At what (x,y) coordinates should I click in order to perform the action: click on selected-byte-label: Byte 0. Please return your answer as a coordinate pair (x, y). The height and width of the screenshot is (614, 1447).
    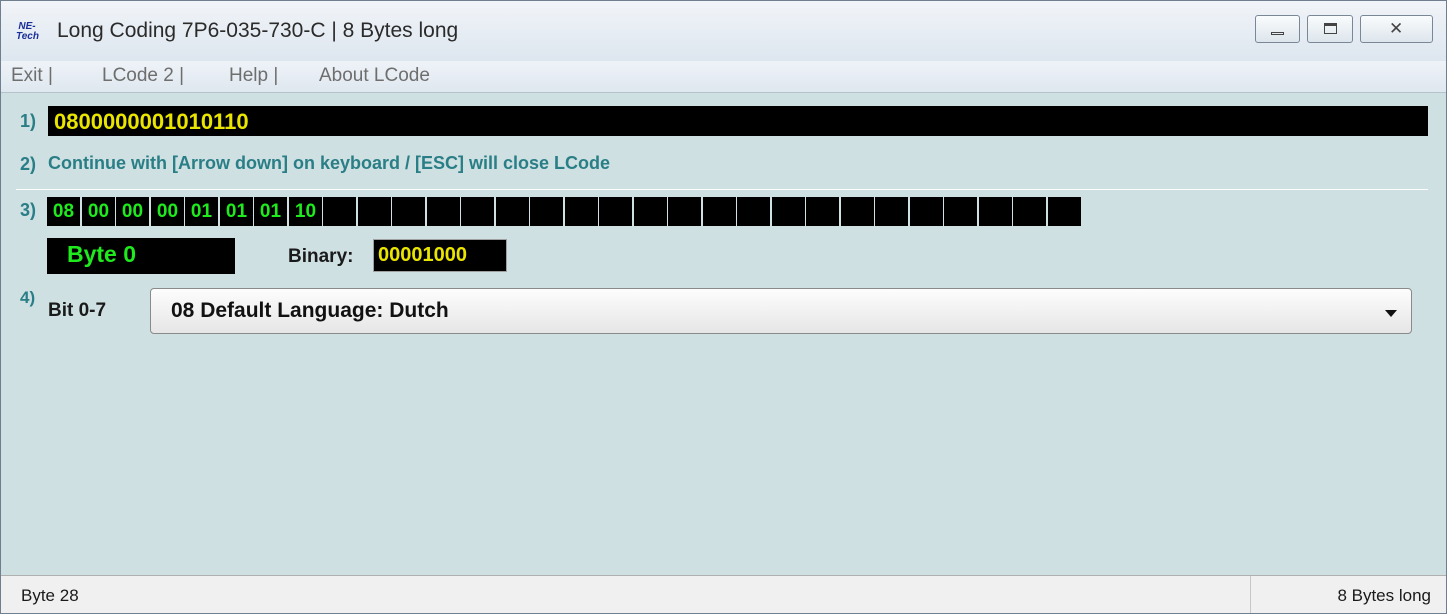
    Looking at the image, I should click on (102, 254).